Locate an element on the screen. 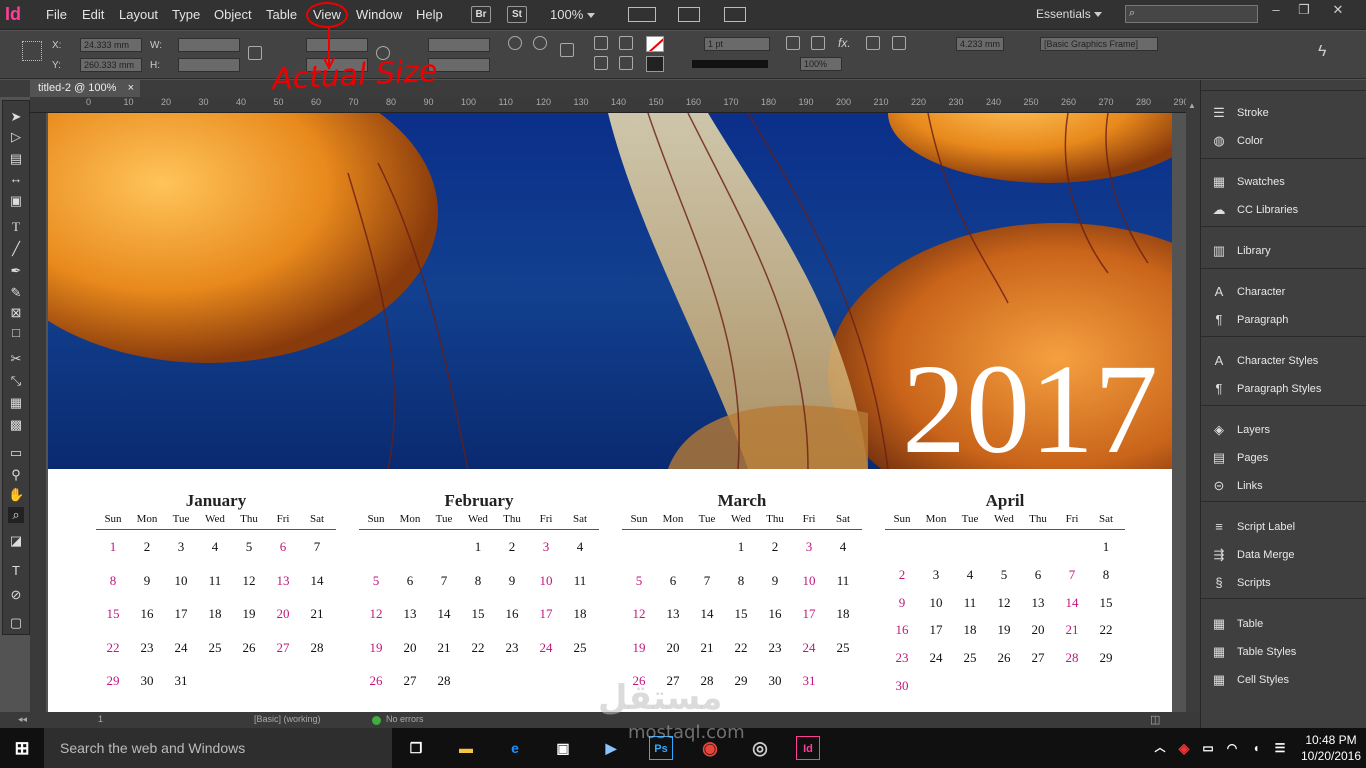 This screenshot has height=768, width=1366. height-field is located at coordinates (209, 65).